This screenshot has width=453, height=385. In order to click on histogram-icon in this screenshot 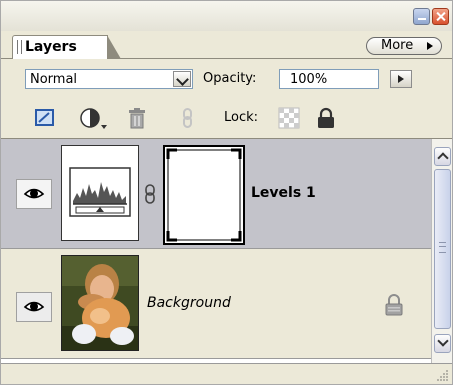, I will do `click(100, 192)`.